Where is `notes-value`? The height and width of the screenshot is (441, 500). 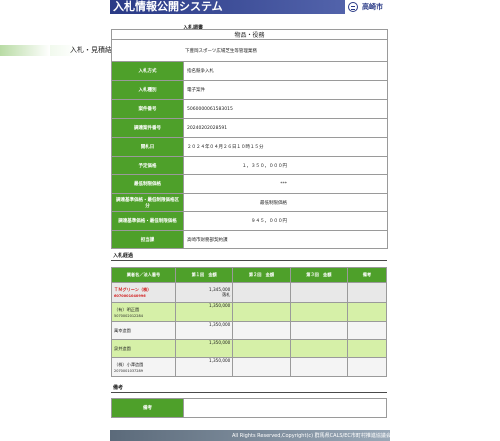
notes-value is located at coordinates (285, 408).